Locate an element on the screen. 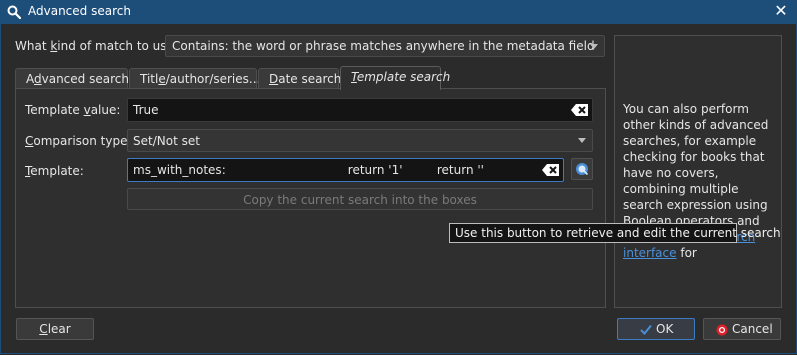  template-value-label: Template value: is located at coordinates (73, 110).